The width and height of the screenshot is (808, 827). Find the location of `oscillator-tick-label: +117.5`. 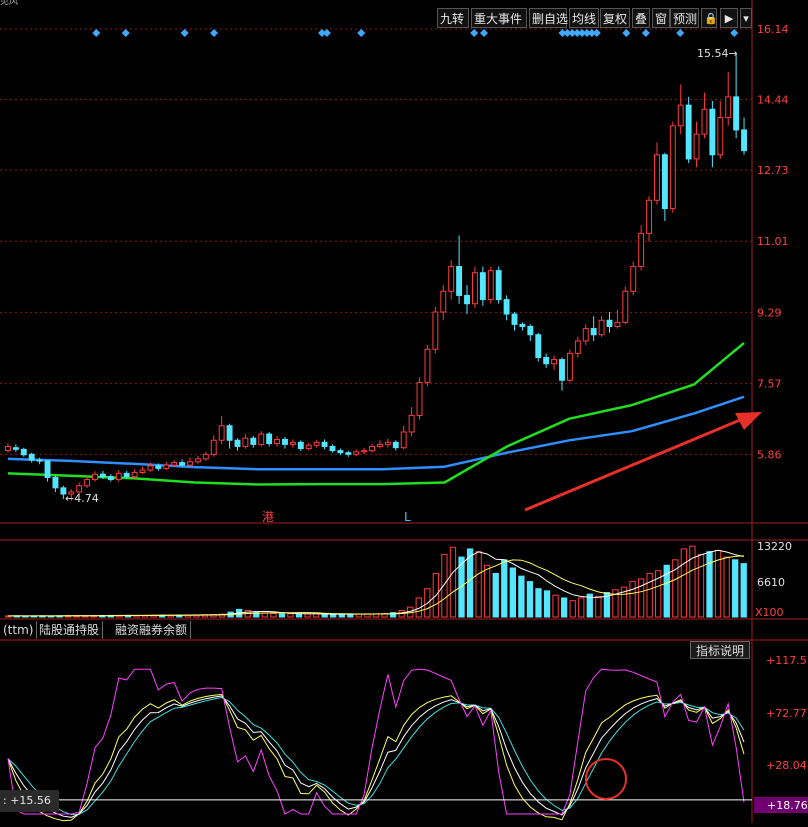

oscillator-tick-label: +117.5 is located at coordinates (786, 660).